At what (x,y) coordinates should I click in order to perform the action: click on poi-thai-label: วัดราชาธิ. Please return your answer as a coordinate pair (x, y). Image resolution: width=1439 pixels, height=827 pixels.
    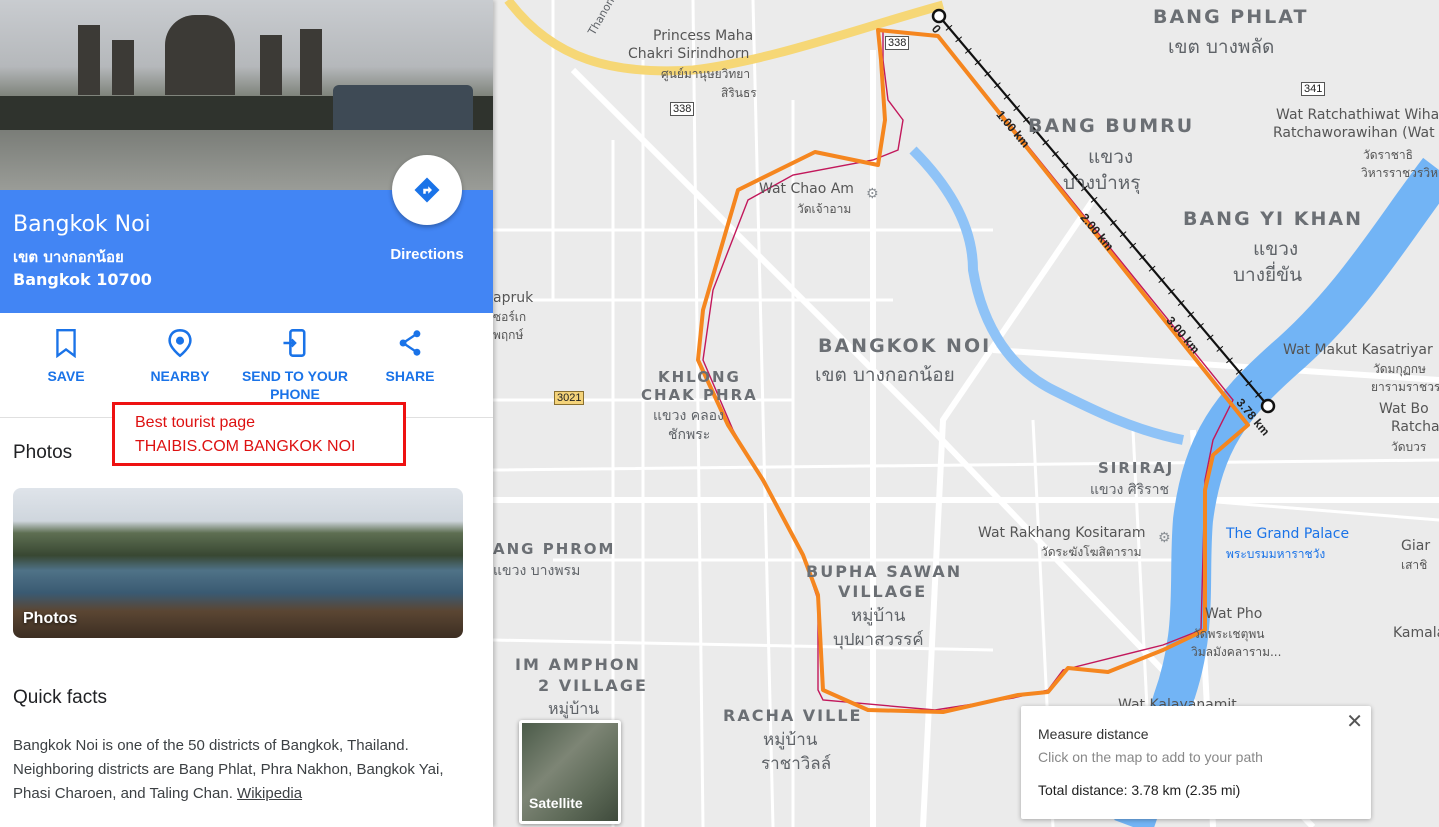
    Looking at the image, I should click on (1388, 155).